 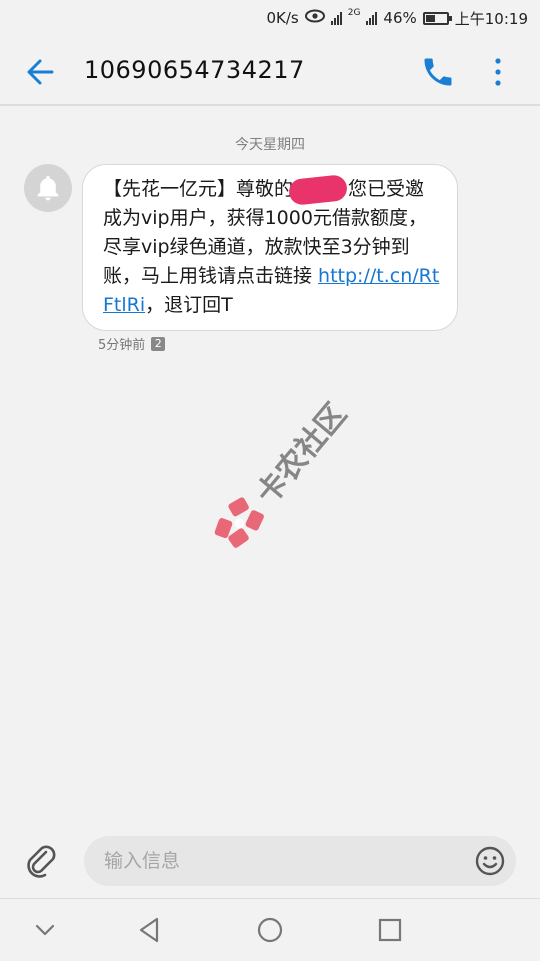 What do you see at coordinates (354, 13) in the screenshot?
I see `signal-2g-label: 2G` at bounding box center [354, 13].